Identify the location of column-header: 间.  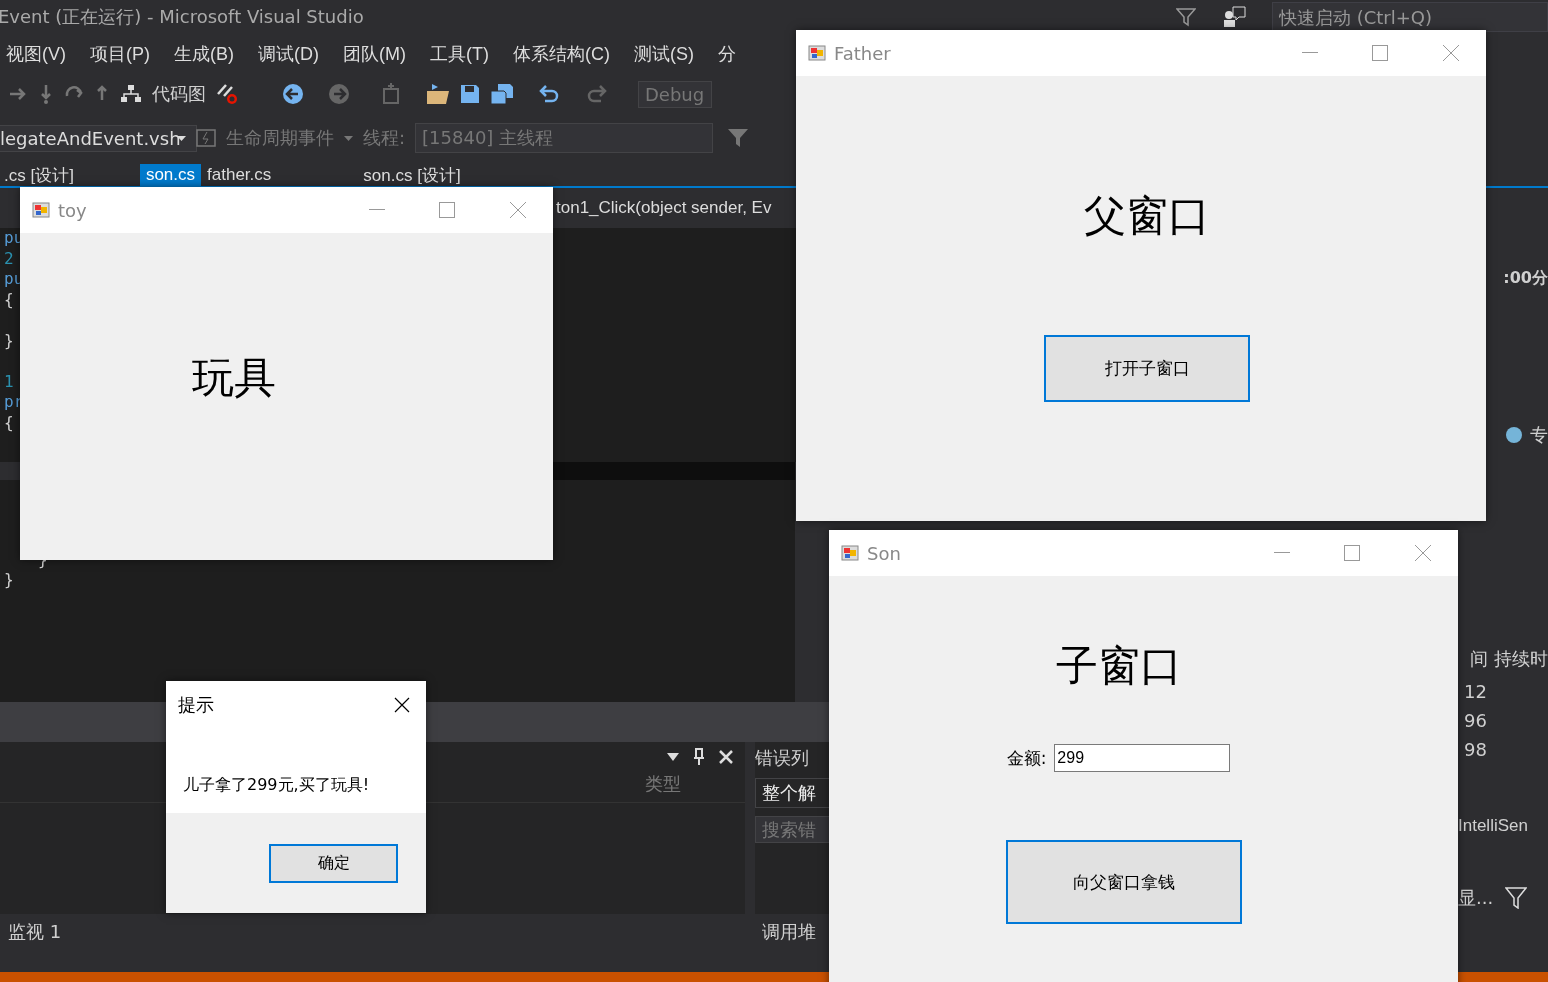
(1479, 659).